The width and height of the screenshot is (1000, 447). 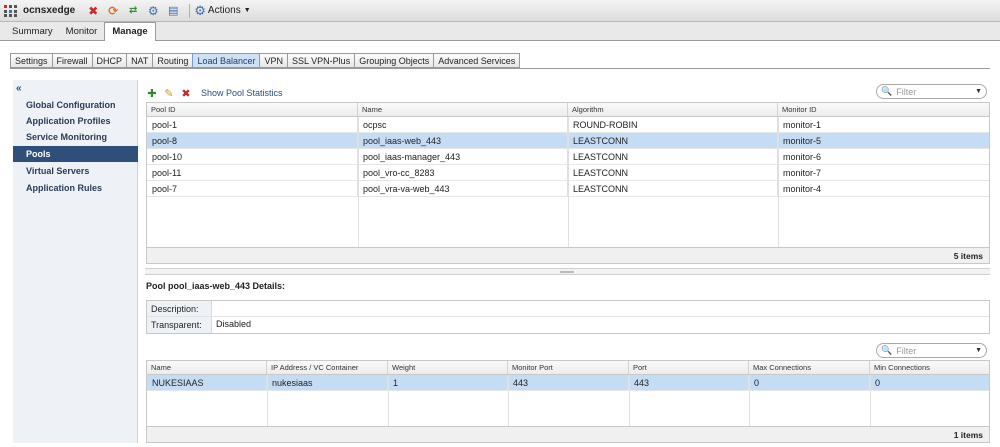 What do you see at coordinates (140, 60) in the screenshot?
I see `subtab-nat: NAT` at bounding box center [140, 60].